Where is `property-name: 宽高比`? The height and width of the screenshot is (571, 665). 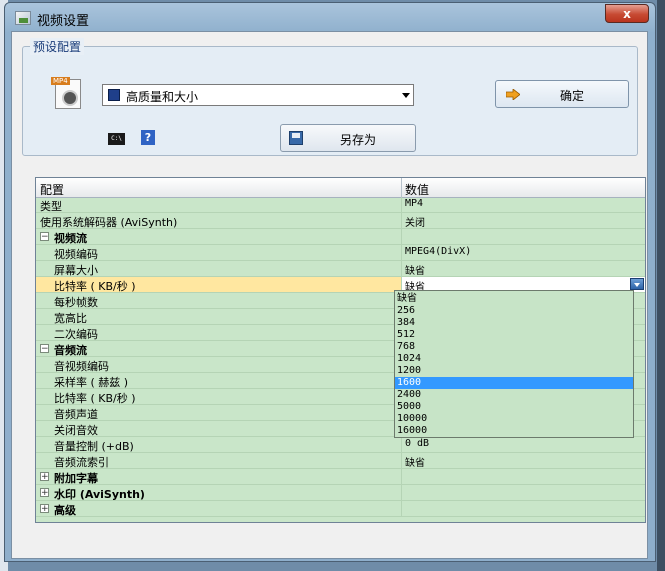 property-name: 宽高比 is located at coordinates (70, 318).